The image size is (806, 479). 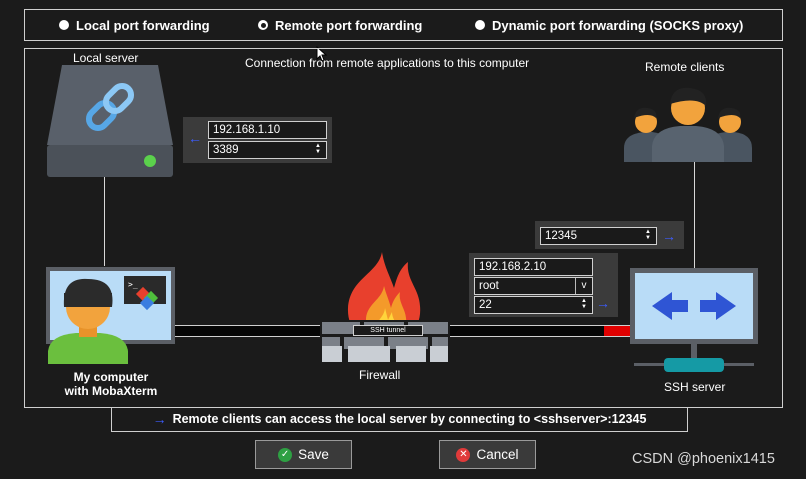 I want to click on ssh-server-label: SSH server, so click(x=695, y=387).